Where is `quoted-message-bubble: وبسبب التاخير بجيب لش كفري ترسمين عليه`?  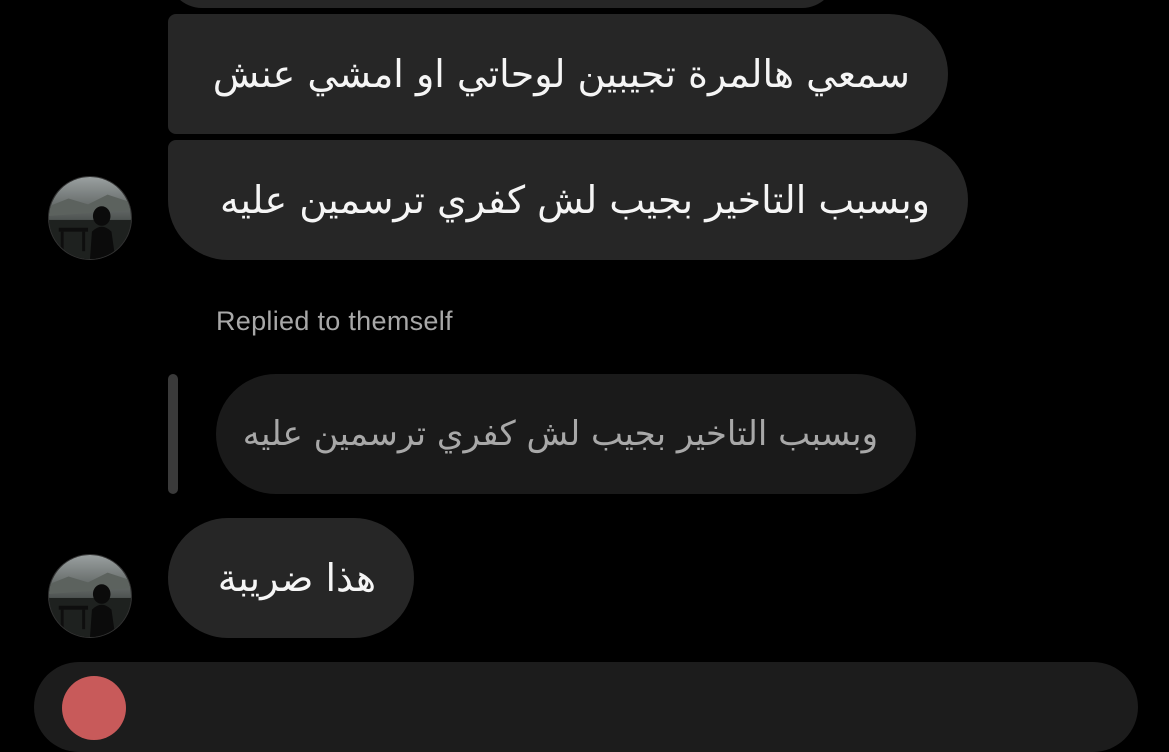 quoted-message-bubble: وبسبب التاخير بجيب لش كفري ترسمين عليه is located at coordinates (566, 434).